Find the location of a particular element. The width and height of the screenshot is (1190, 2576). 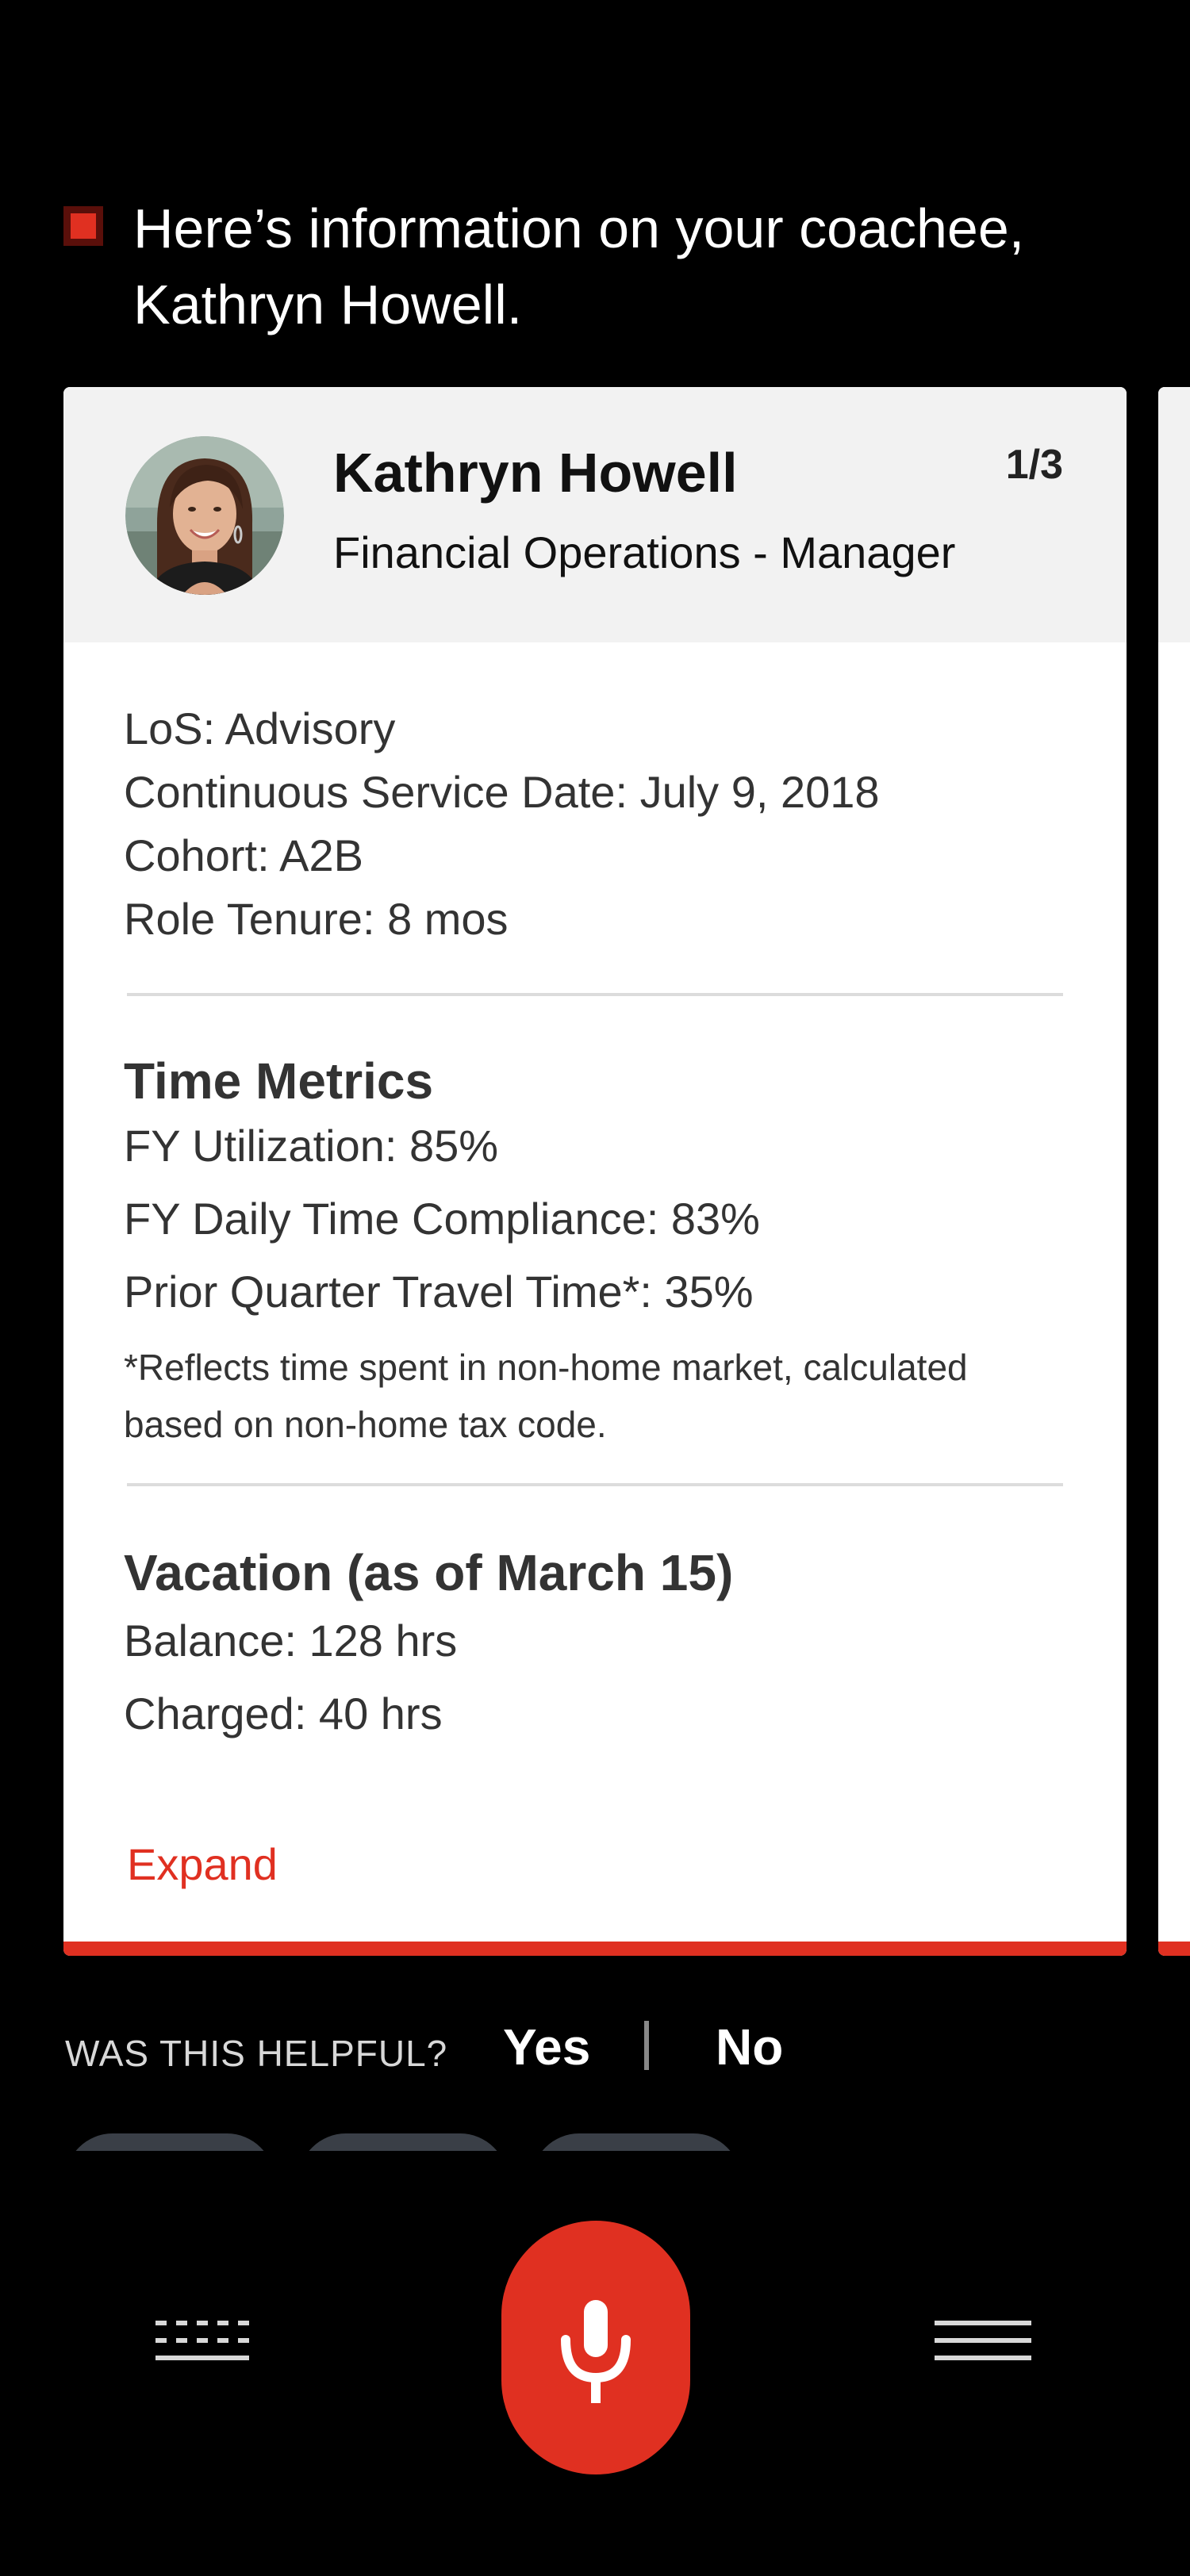

microphone-button is located at coordinates (595, 2347).